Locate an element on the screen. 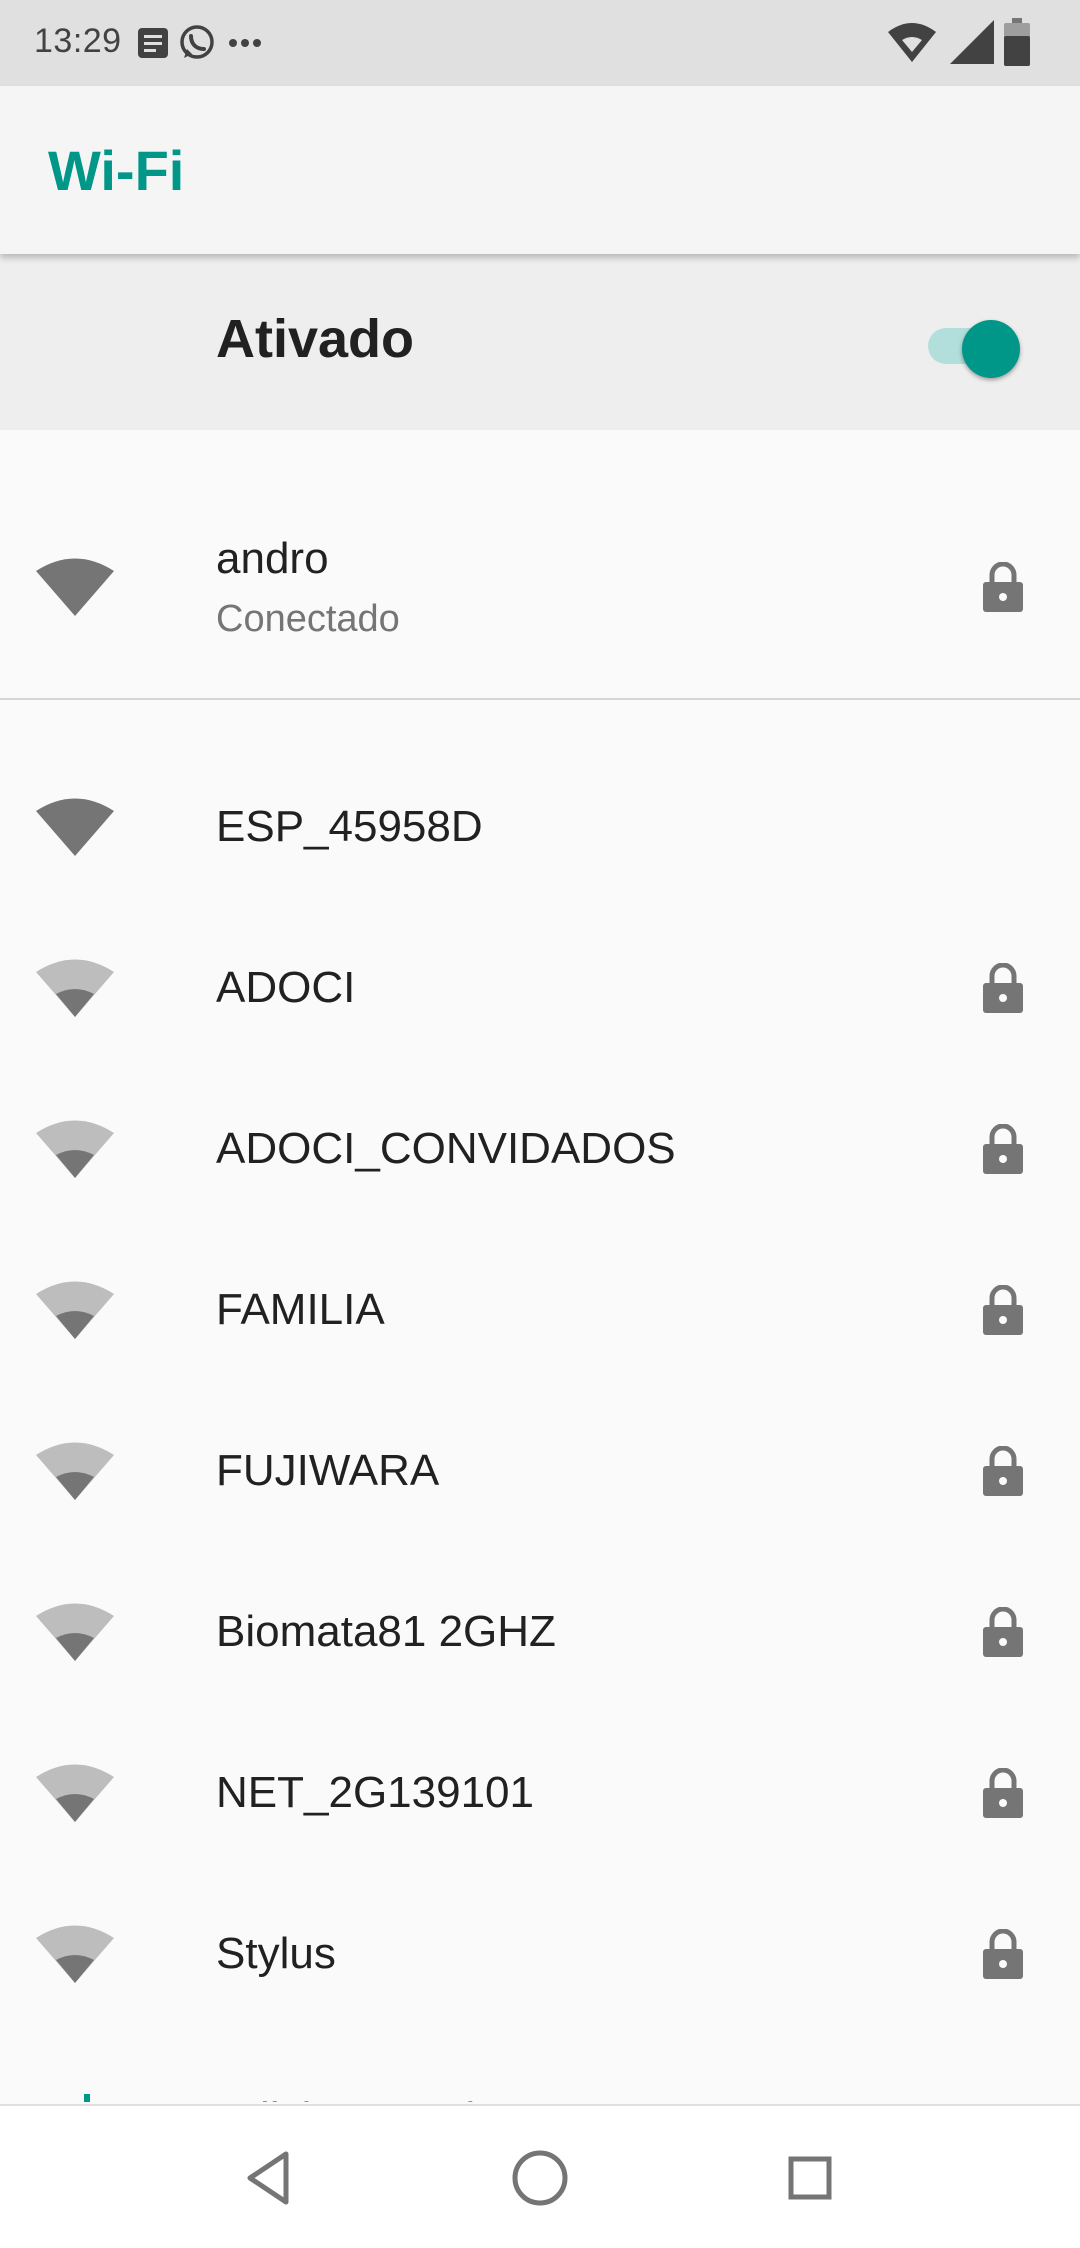  status-bar: 13:29 is located at coordinates (540, 43).